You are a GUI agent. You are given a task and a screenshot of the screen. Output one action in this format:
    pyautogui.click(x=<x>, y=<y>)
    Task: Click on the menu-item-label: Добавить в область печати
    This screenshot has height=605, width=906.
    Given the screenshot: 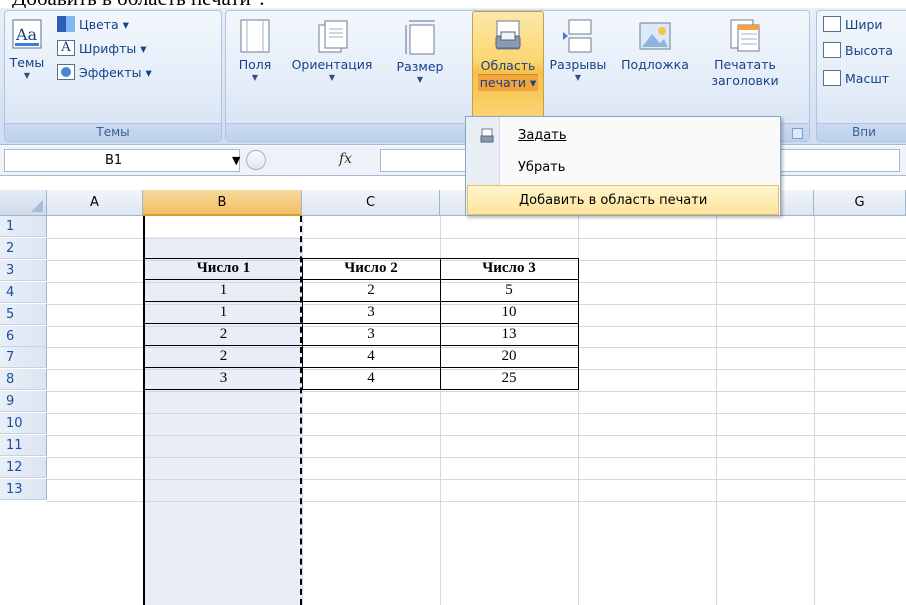 What is the action you would take?
    pyautogui.click(x=613, y=200)
    